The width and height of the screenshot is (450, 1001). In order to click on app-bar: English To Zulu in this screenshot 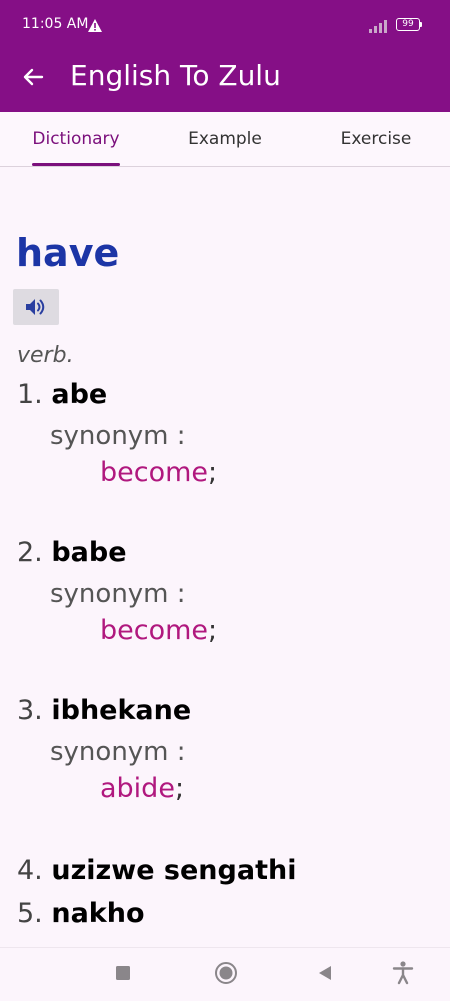, I will do `click(225, 81)`.